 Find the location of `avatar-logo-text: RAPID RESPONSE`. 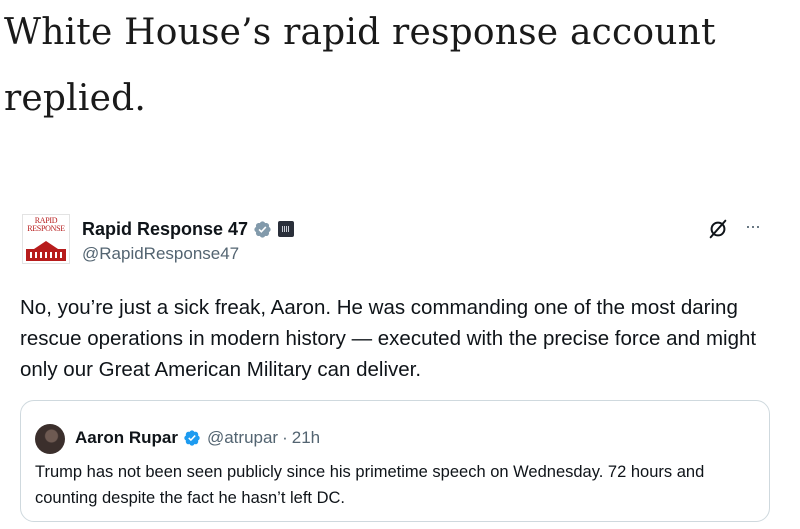

avatar-logo-text: RAPID RESPONSE is located at coordinates (46, 224).